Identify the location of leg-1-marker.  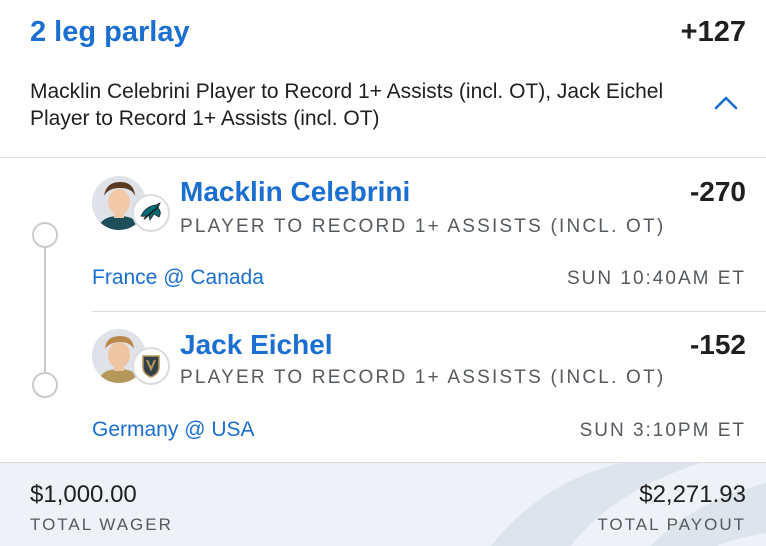
(45, 235).